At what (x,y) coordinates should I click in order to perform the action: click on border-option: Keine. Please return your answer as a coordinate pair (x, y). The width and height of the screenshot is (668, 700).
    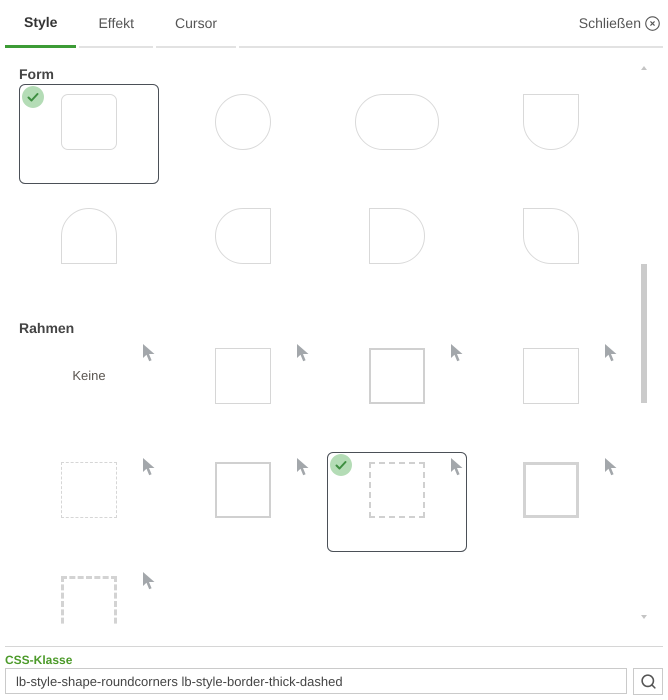
    Looking at the image, I should click on (89, 388).